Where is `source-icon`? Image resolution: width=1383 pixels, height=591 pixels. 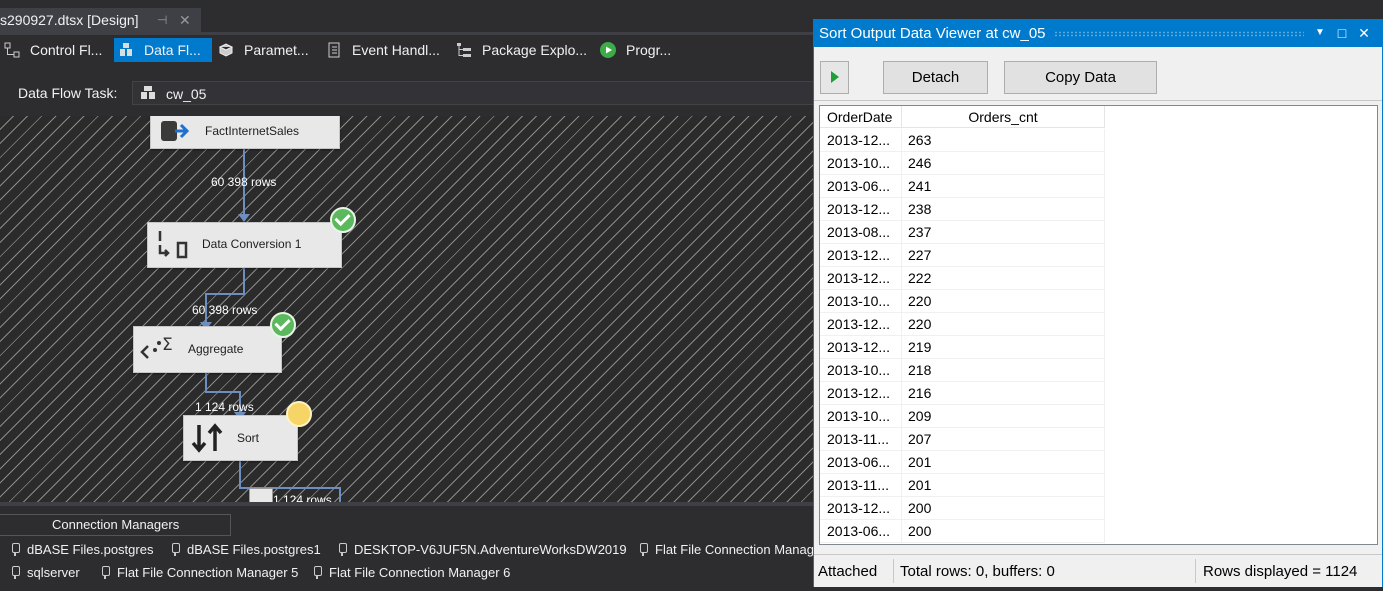 source-icon is located at coordinates (175, 131).